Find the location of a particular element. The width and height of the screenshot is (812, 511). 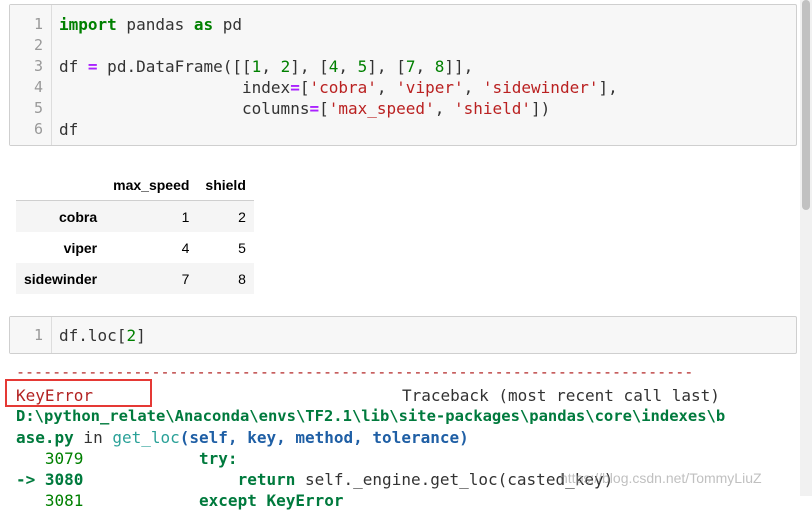

table-row: cobra 1 2 is located at coordinates (135, 216).